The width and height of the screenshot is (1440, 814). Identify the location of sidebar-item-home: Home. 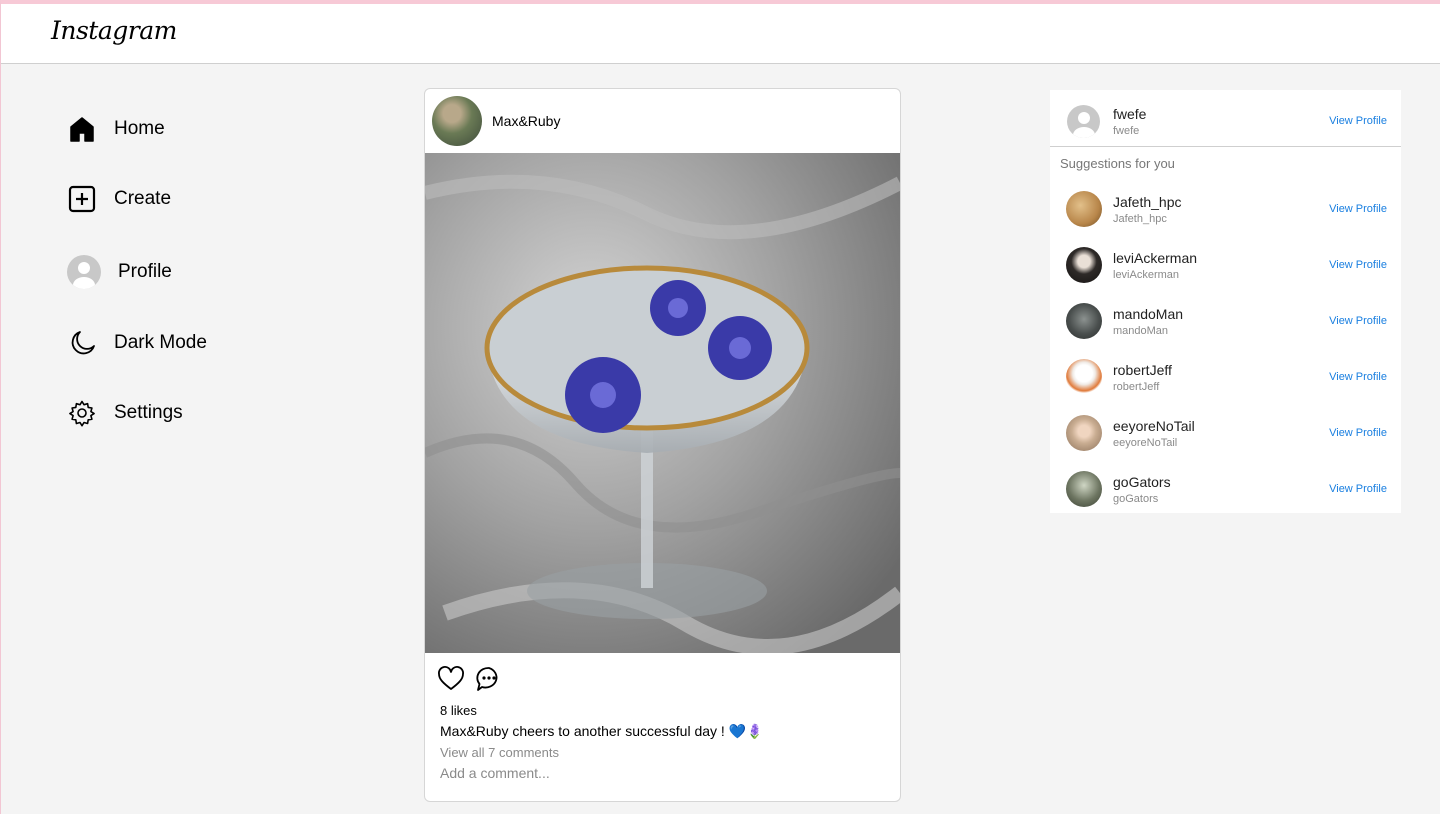
(116, 129).